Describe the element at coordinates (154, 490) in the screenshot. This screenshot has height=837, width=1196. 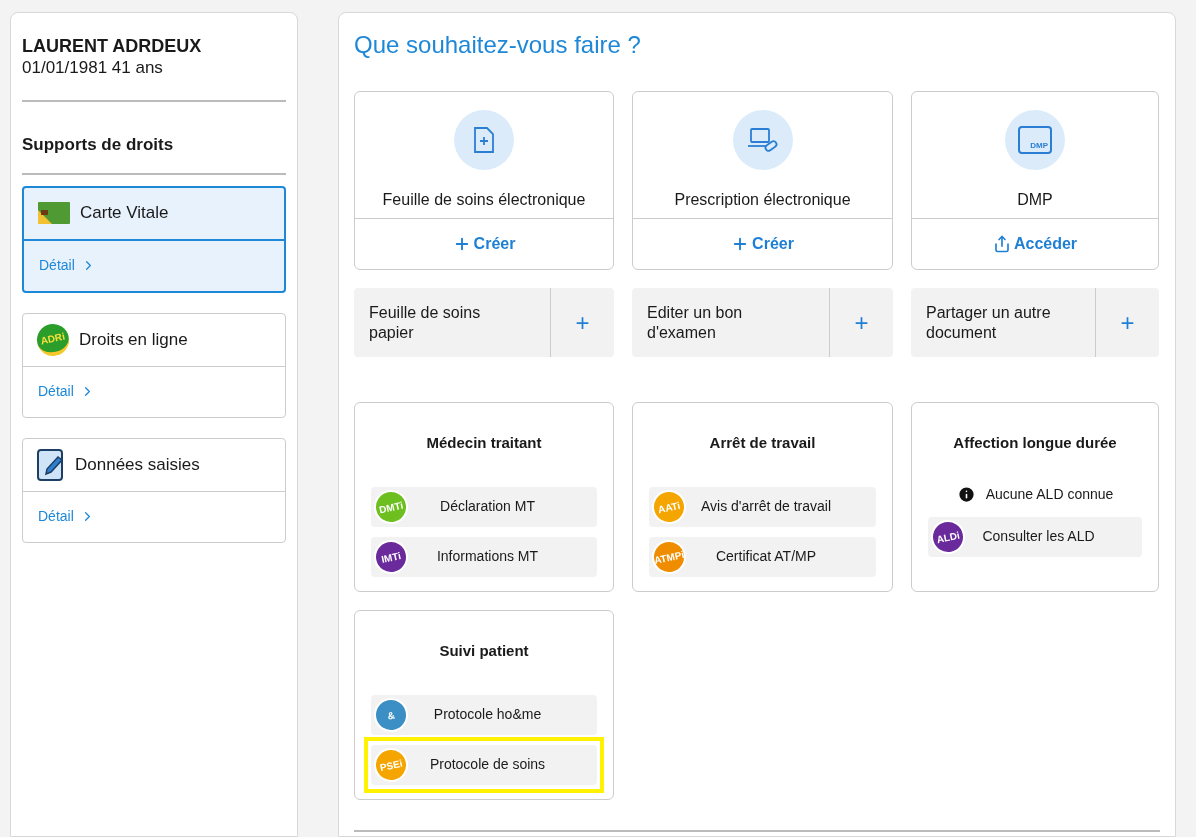
I see `support-card: Données saisies Détail` at that location.